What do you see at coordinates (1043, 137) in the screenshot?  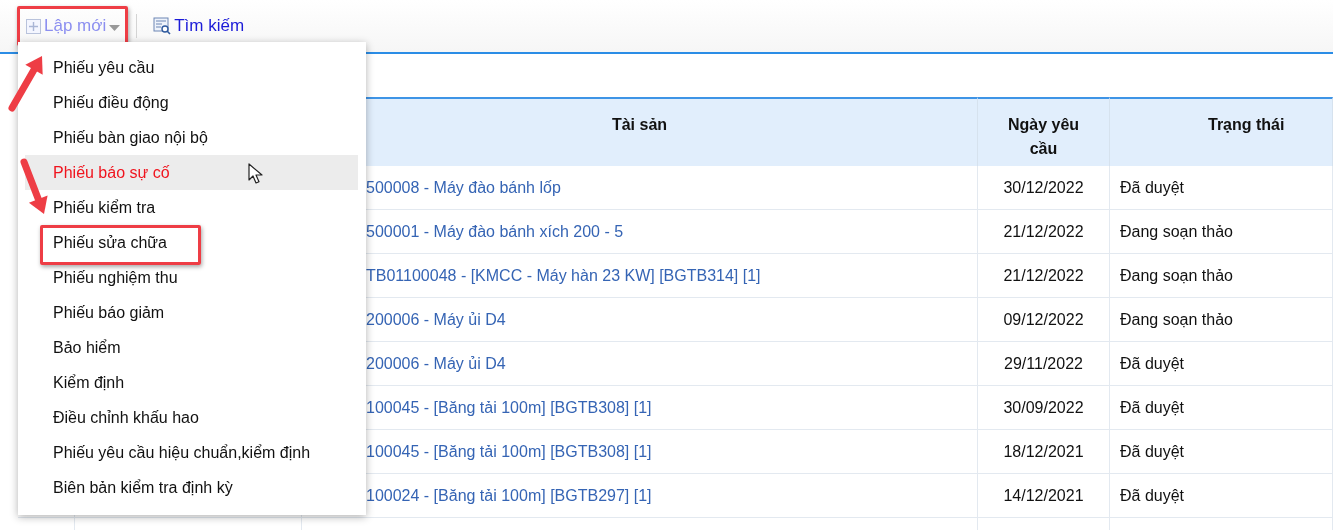 I see `column-header: Ngày yêu cầu` at bounding box center [1043, 137].